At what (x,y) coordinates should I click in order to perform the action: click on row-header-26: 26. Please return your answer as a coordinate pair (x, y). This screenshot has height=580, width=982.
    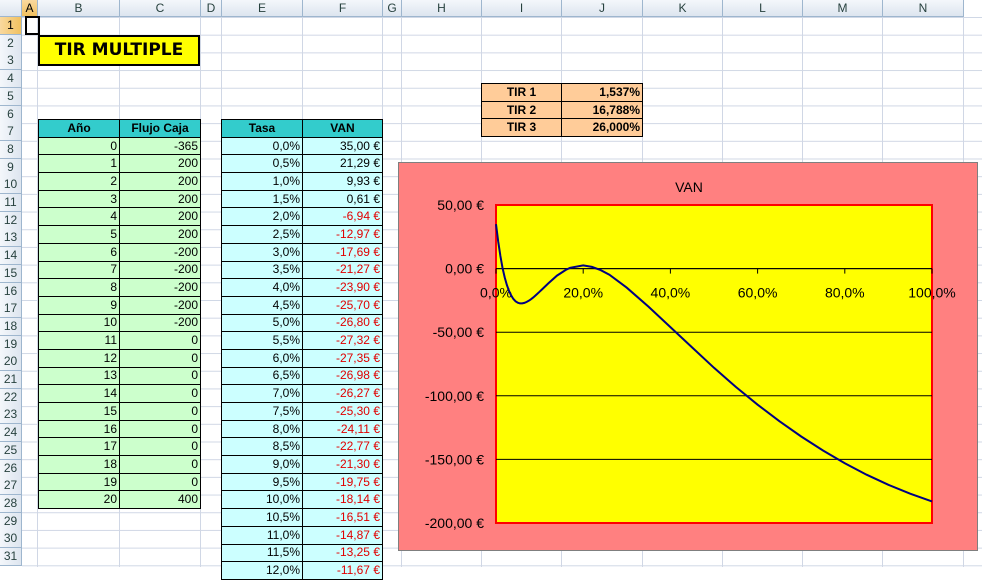
    Looking at the image, I should click on (11, 468).